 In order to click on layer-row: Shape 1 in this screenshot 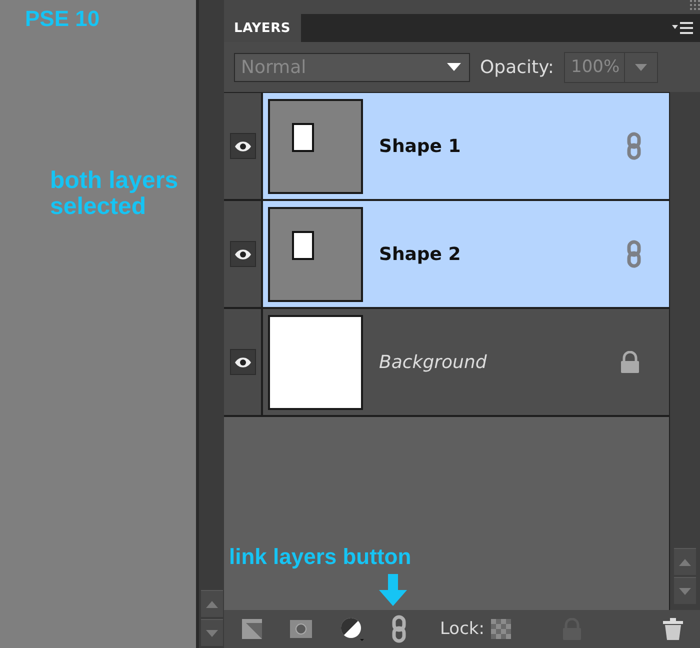, I will do `click(446, 147)`.